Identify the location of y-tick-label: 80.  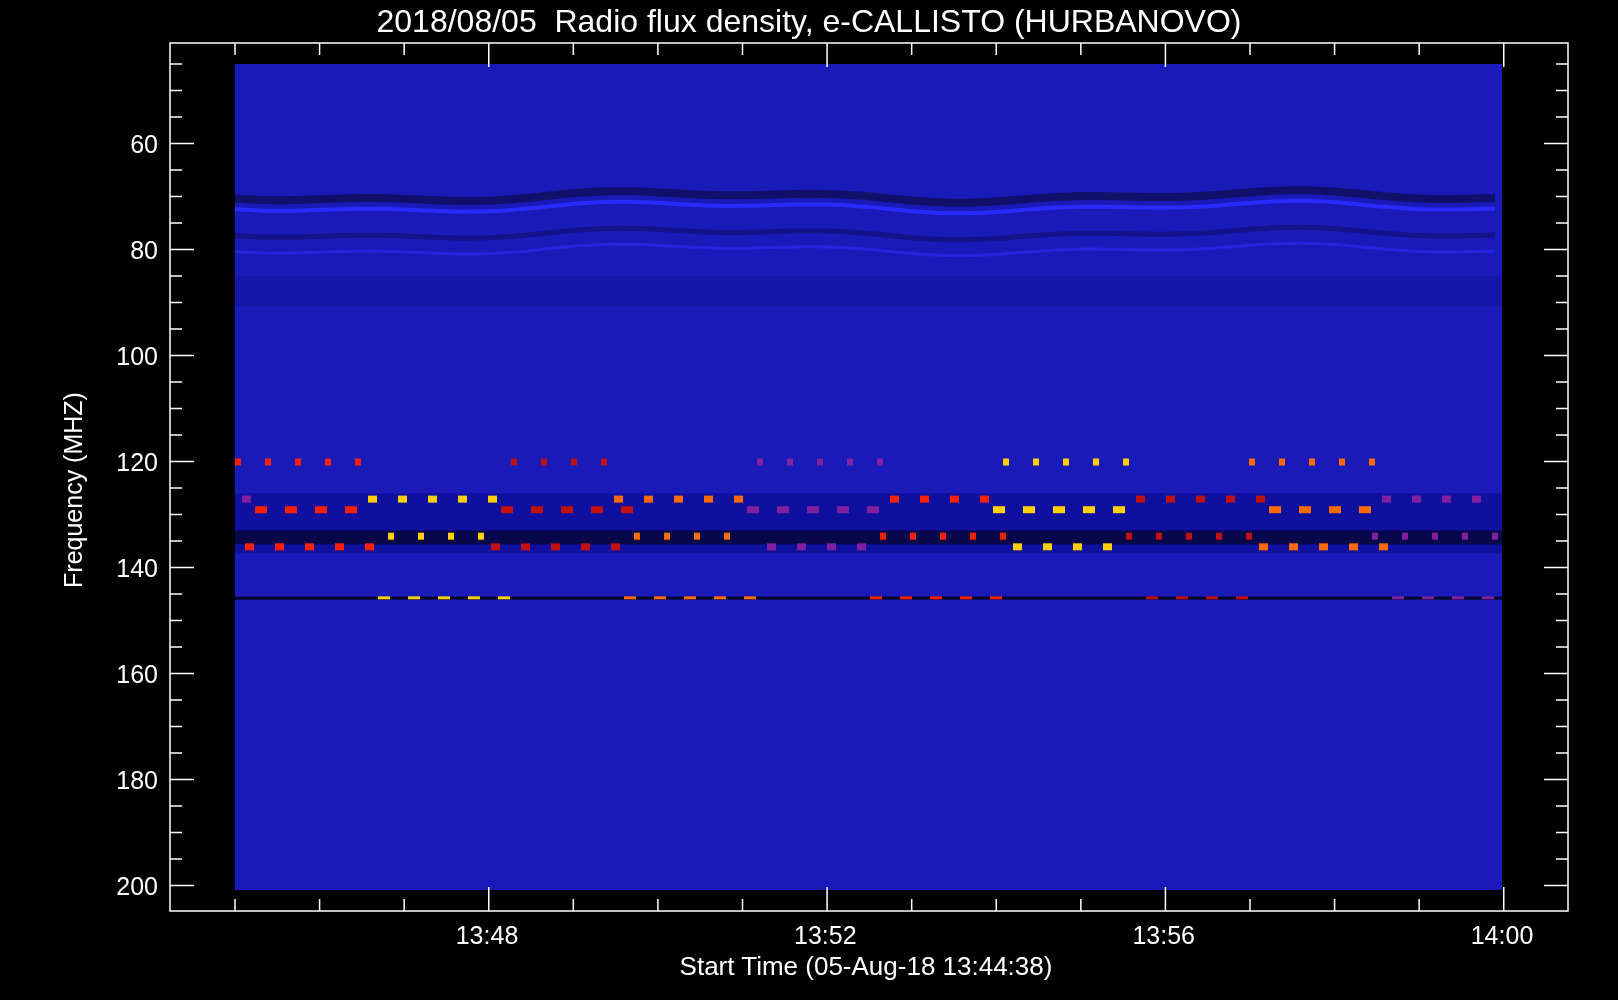
(144, 249).